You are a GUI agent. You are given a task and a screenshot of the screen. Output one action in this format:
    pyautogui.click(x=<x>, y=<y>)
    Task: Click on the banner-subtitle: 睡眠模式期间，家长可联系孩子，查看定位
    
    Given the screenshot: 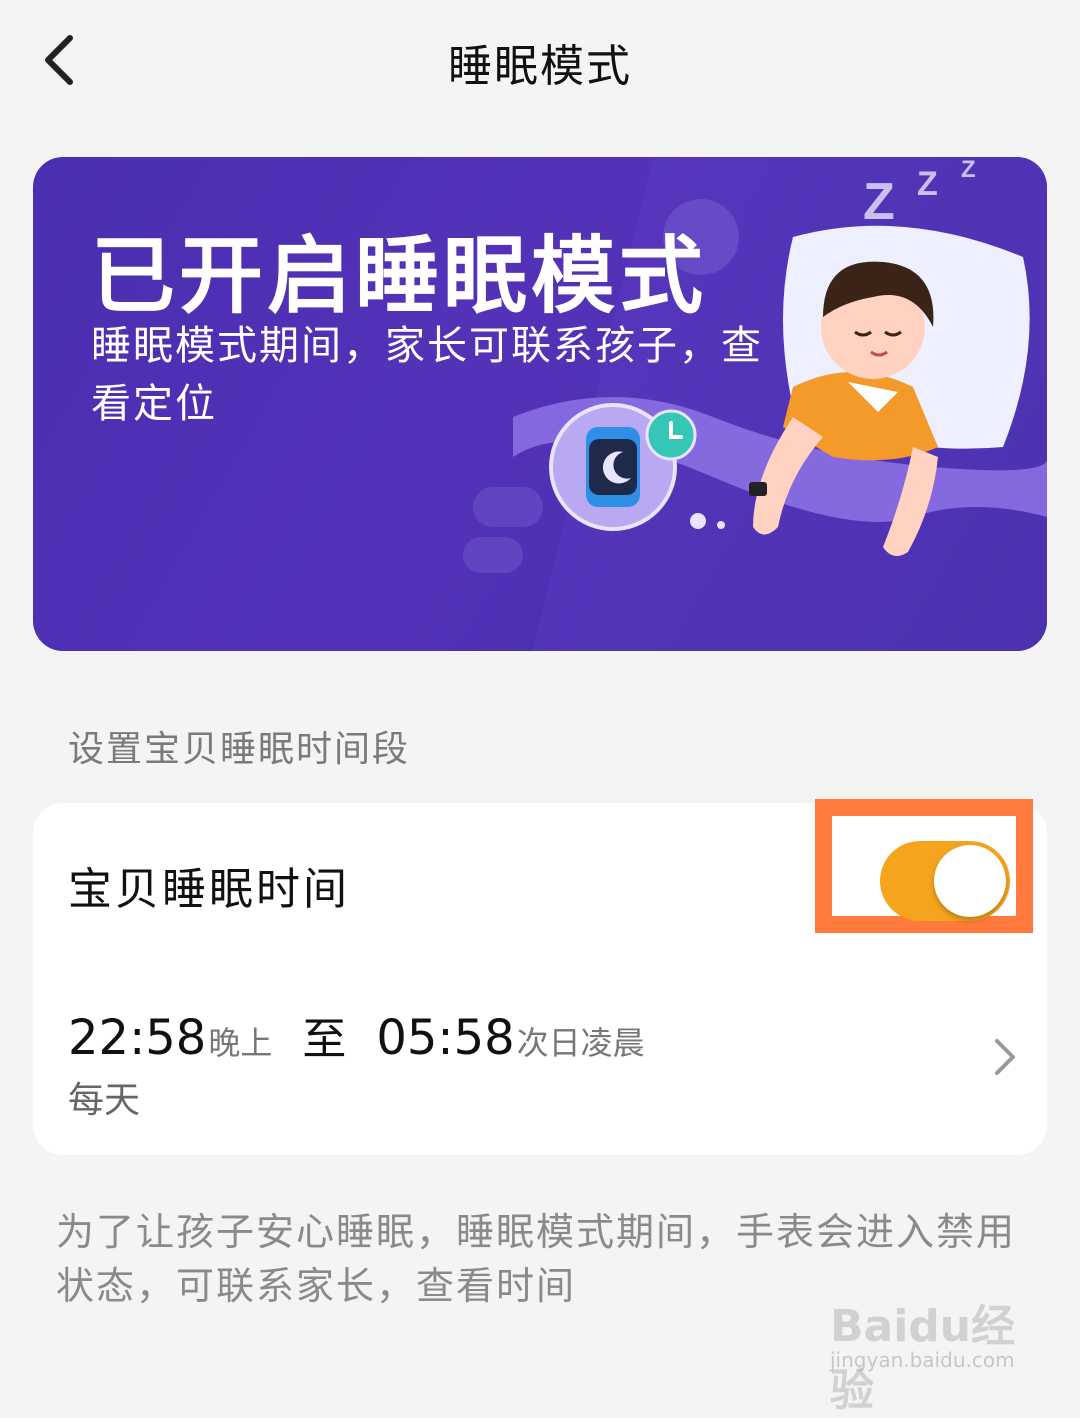 What is the action you would take?
    pyautogui.click(x=427, y=375)
    